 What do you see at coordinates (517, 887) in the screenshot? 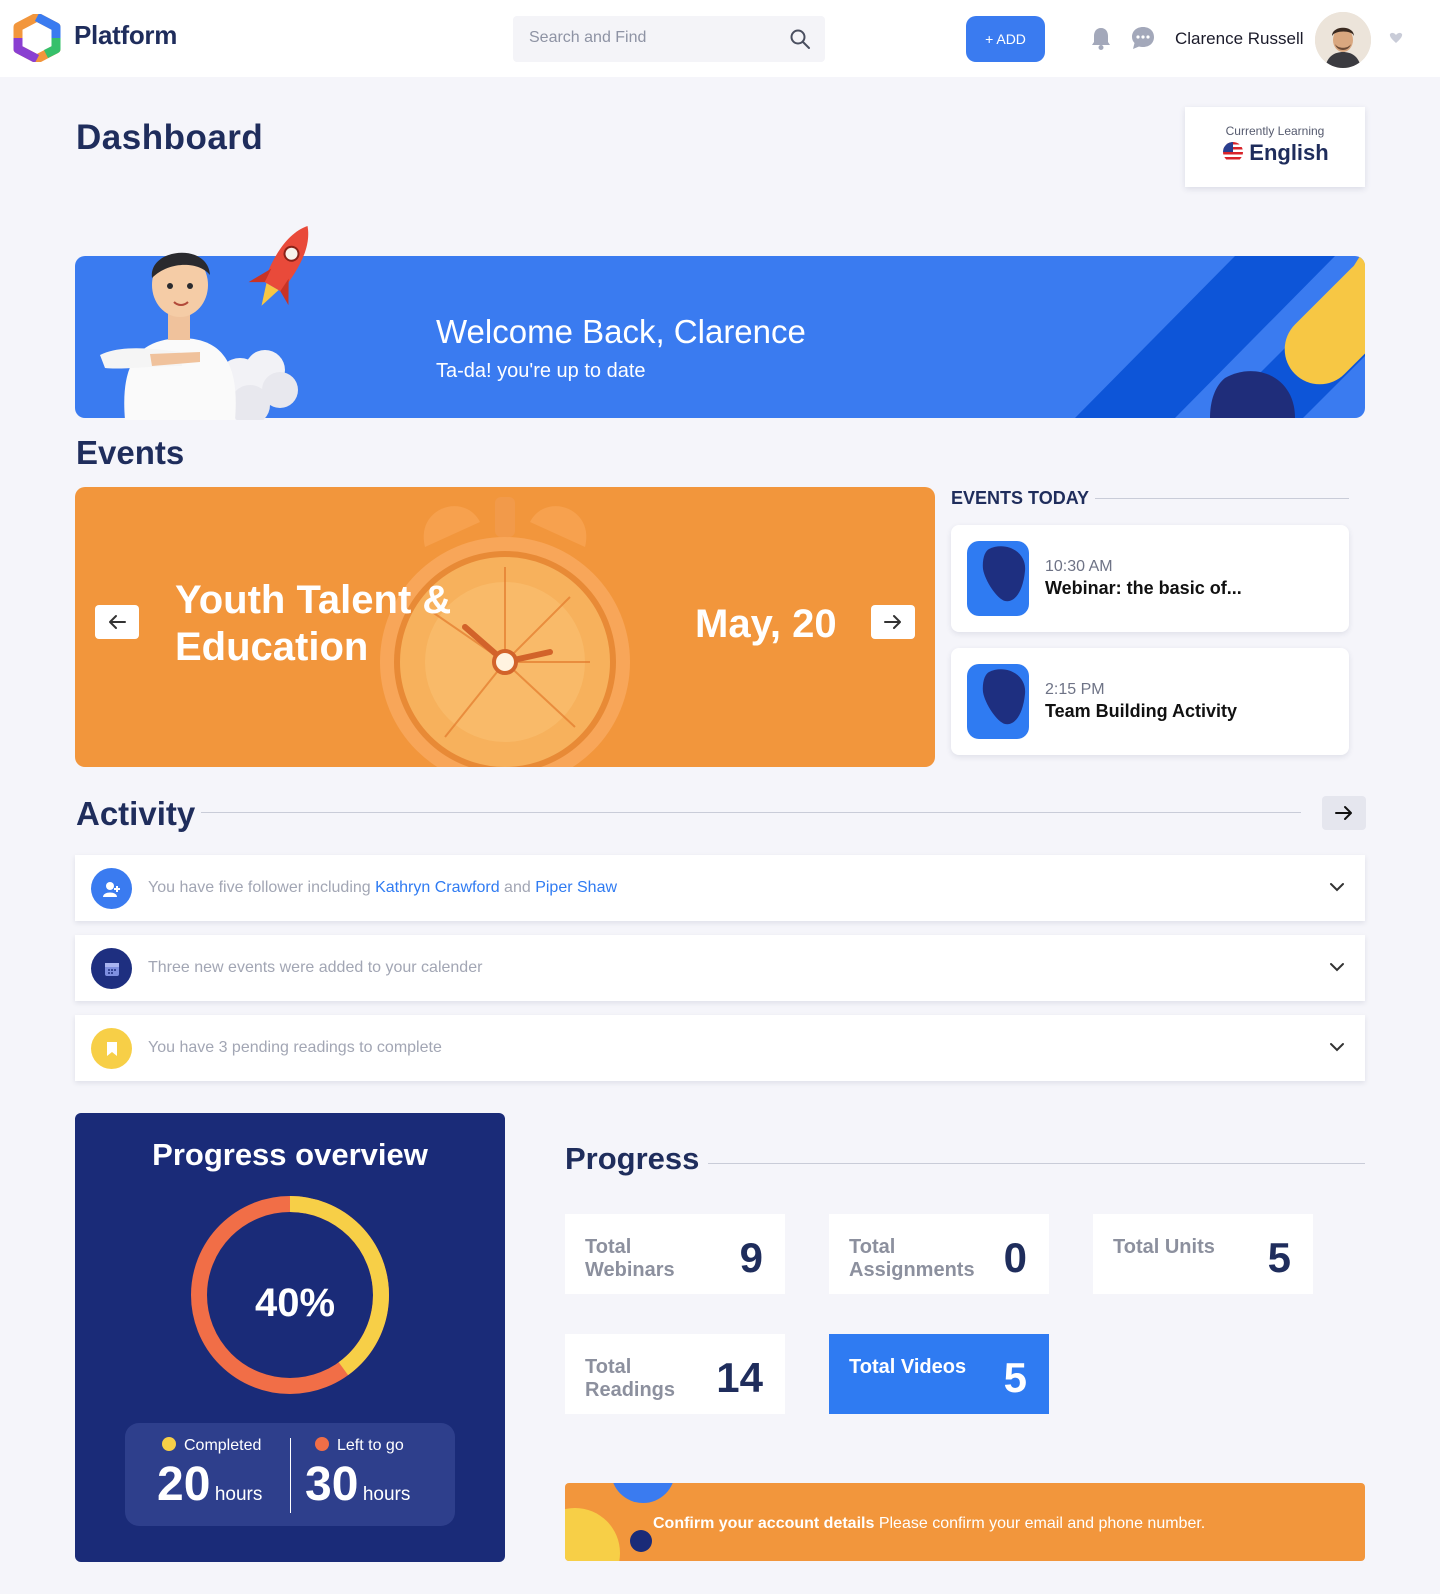
I see `activity-text-part: and` at bounding box center [517, 887].